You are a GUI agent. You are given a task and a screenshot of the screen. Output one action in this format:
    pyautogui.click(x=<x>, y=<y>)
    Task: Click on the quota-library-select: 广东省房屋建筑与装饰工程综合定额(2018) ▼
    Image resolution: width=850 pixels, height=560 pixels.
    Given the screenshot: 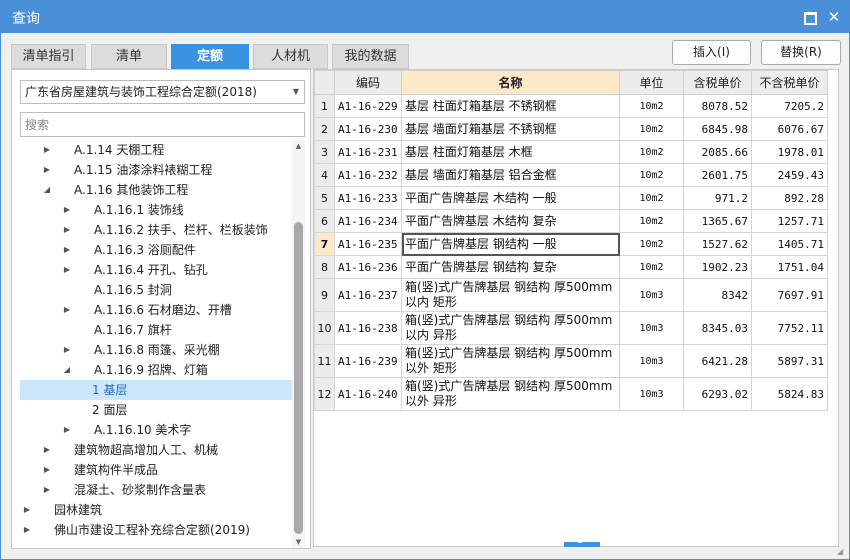 What is the action you would take?
    pyautogui.click(x=162, y=92)
    